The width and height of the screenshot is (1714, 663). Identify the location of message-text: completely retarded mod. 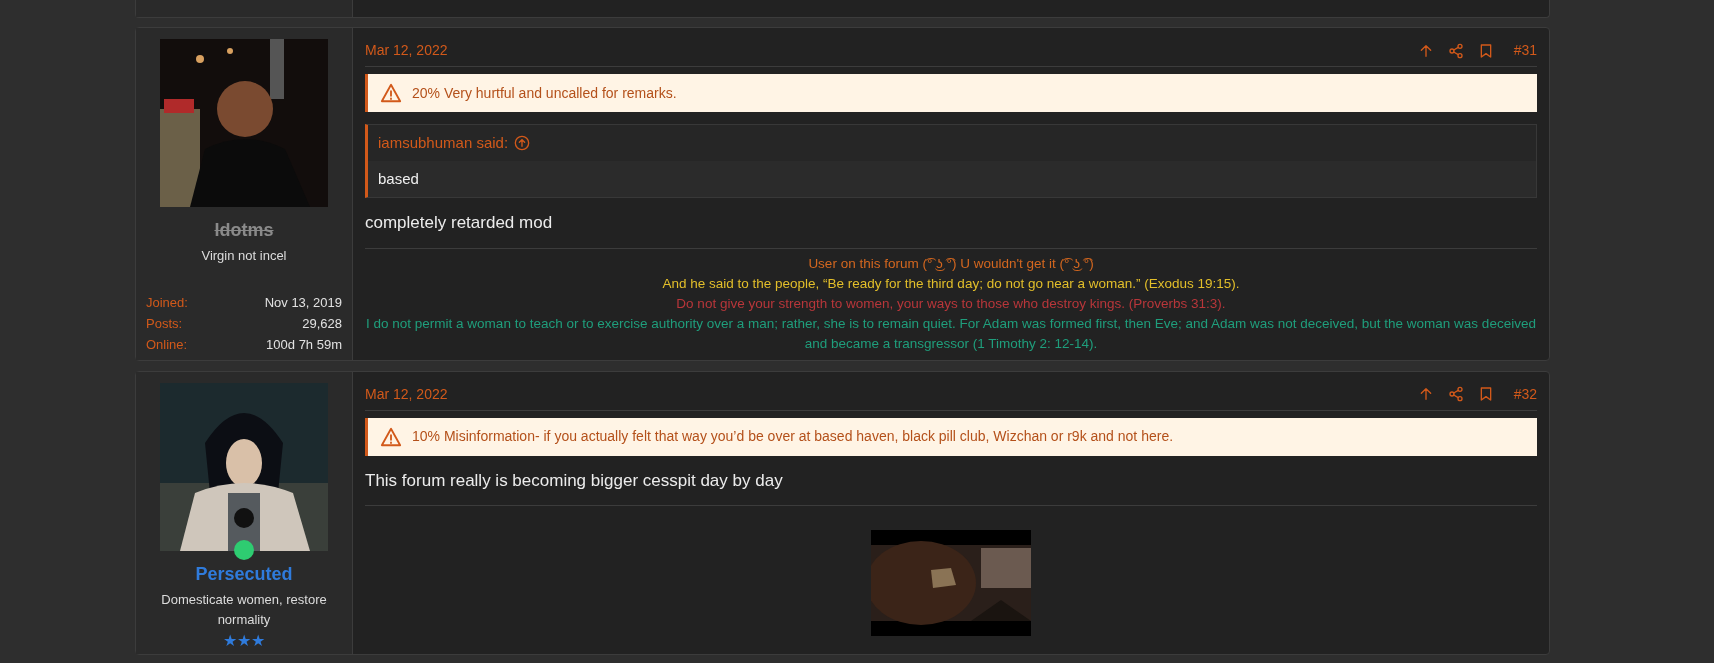
(951, 229).